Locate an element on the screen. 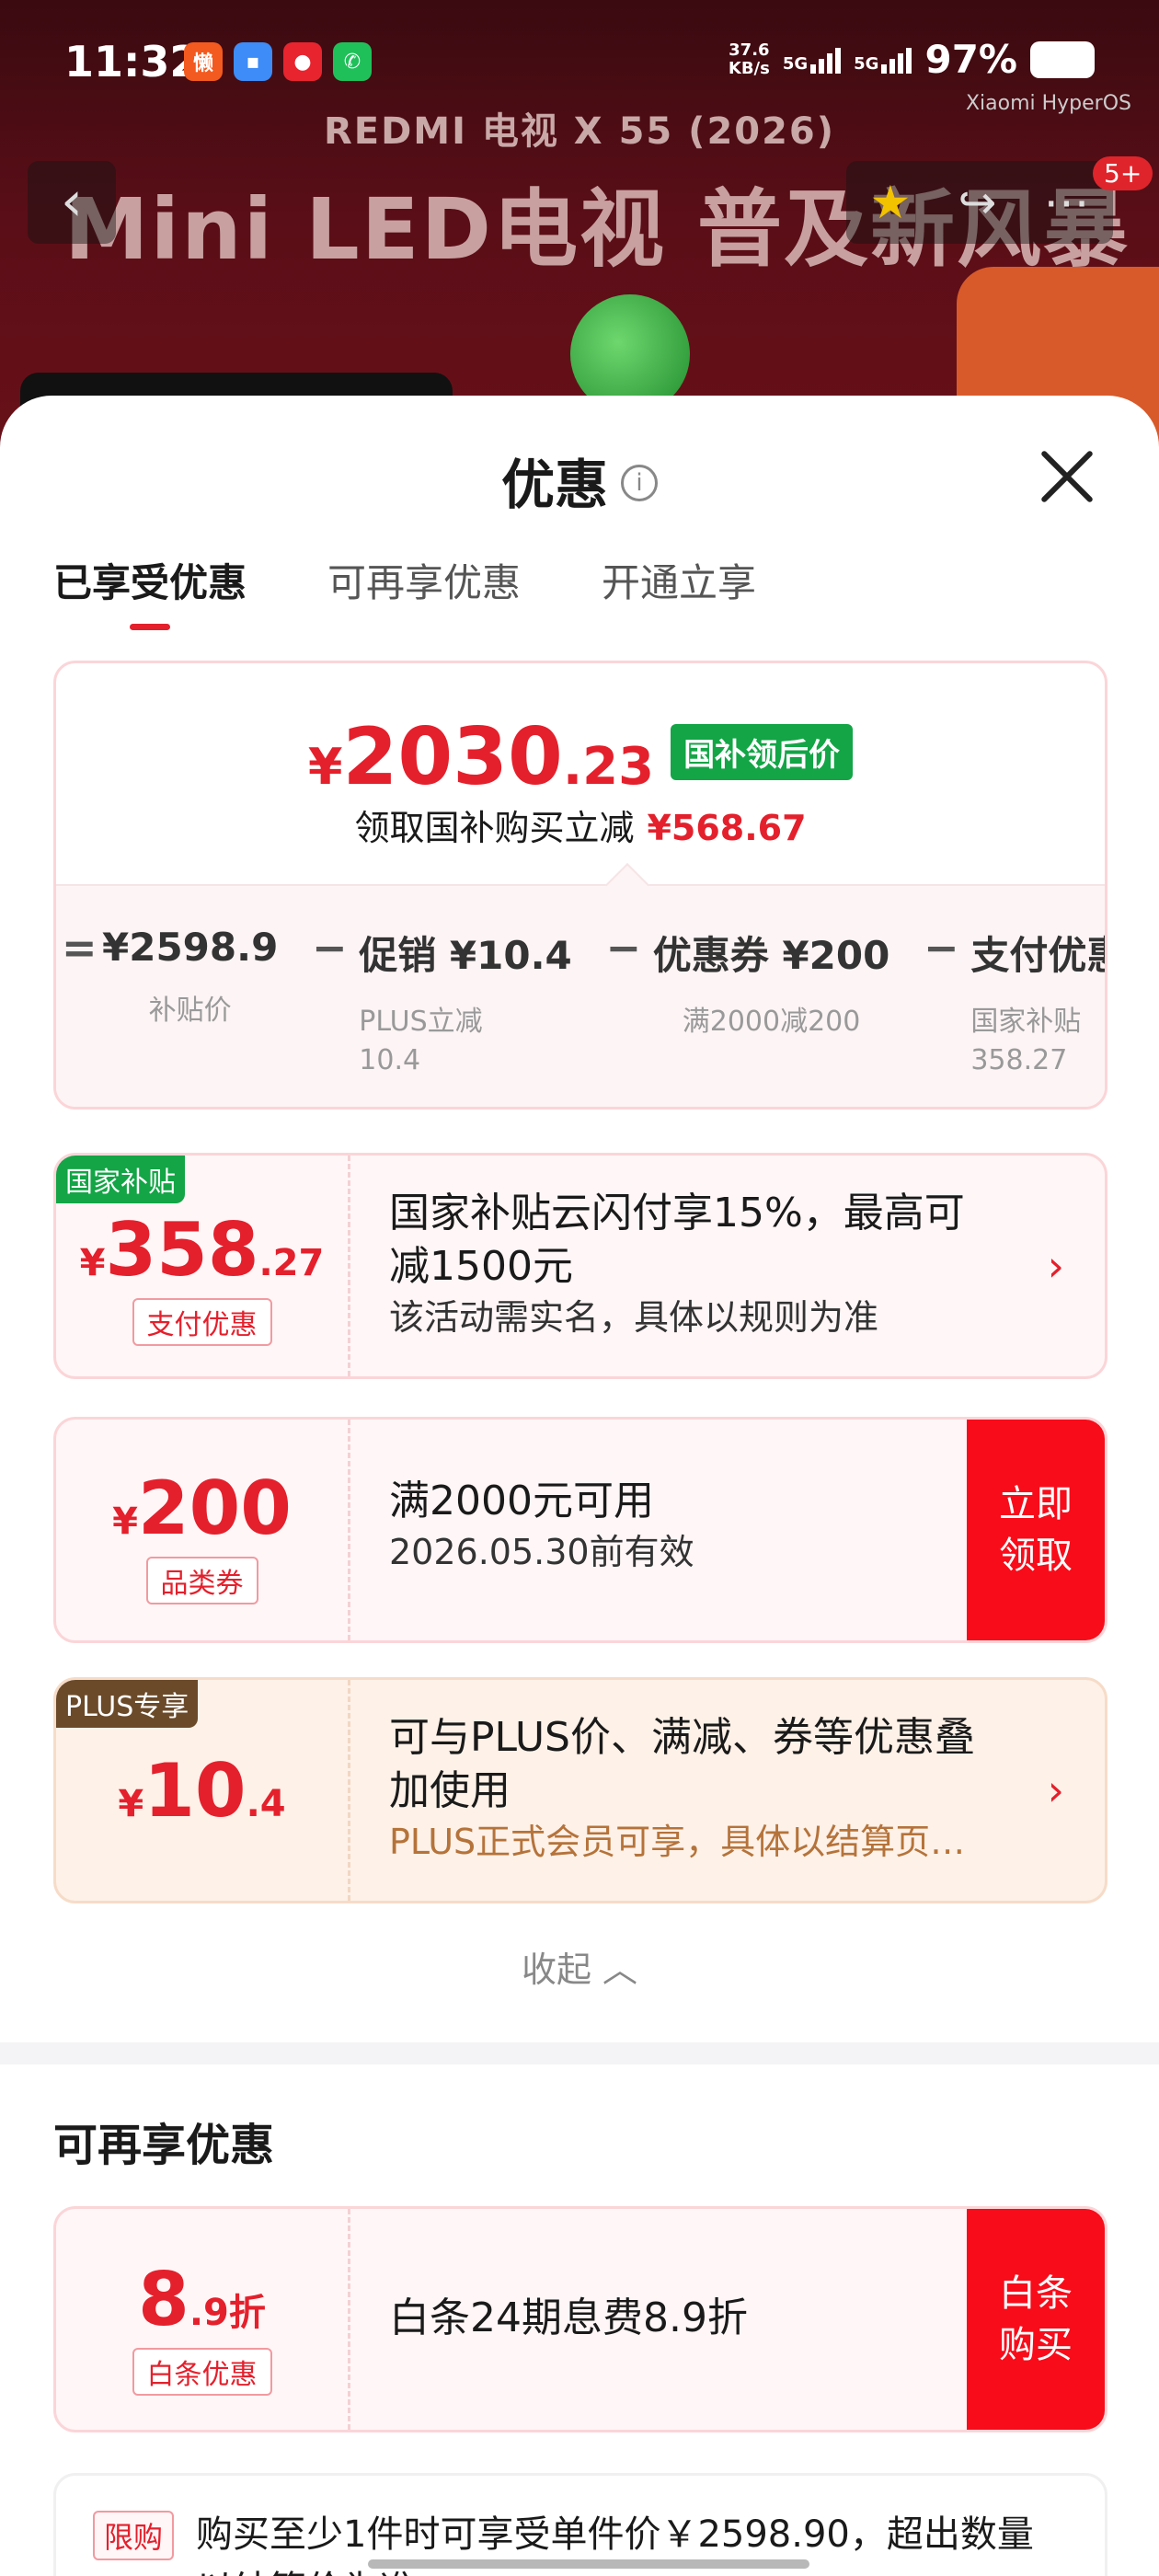 This screenshot has width=1159, height=2576. back-button: ‹ is located at coordinates (72, 202).